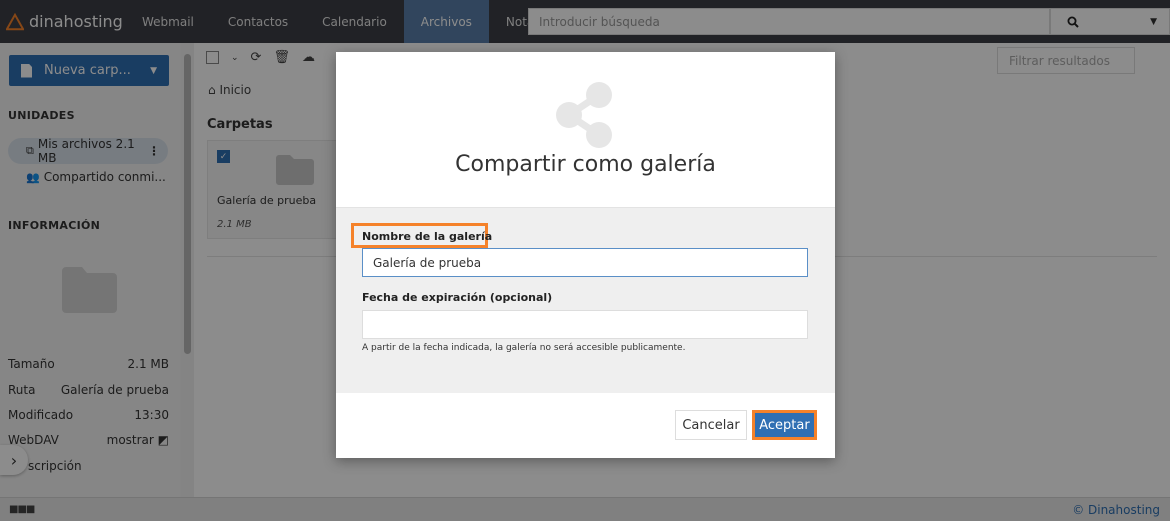 The image size is (1170, 521). I want to click on accept-button: Aceptar, so click(784, 425).